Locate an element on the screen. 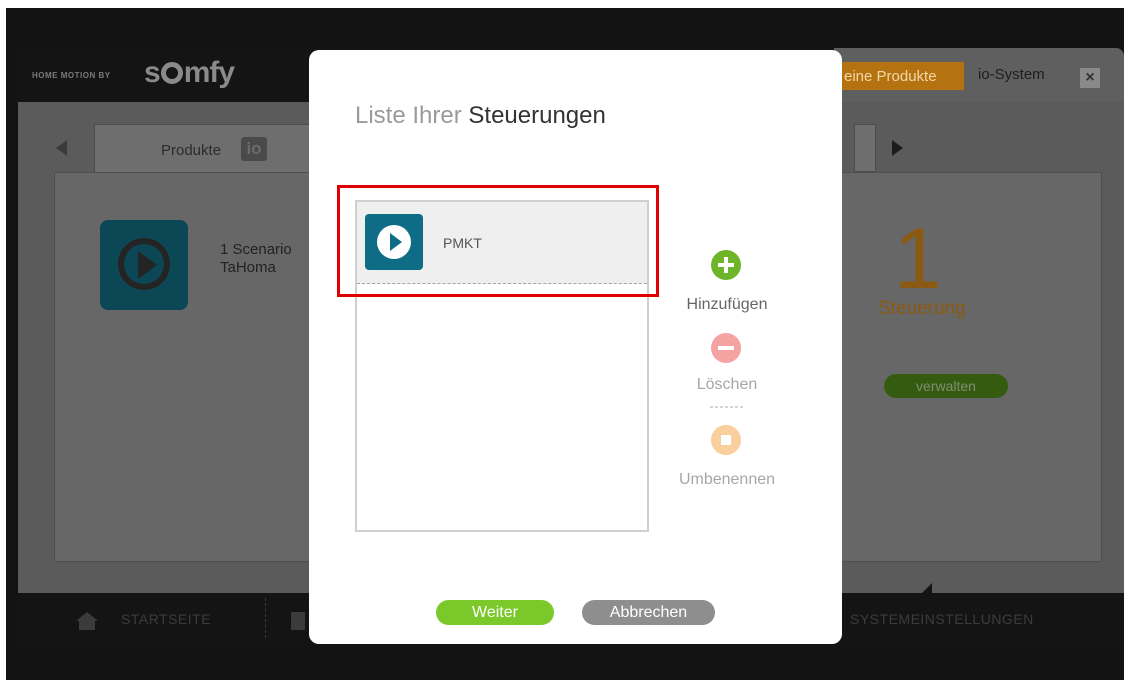  nav-divider is located at coordinates (265, 618).